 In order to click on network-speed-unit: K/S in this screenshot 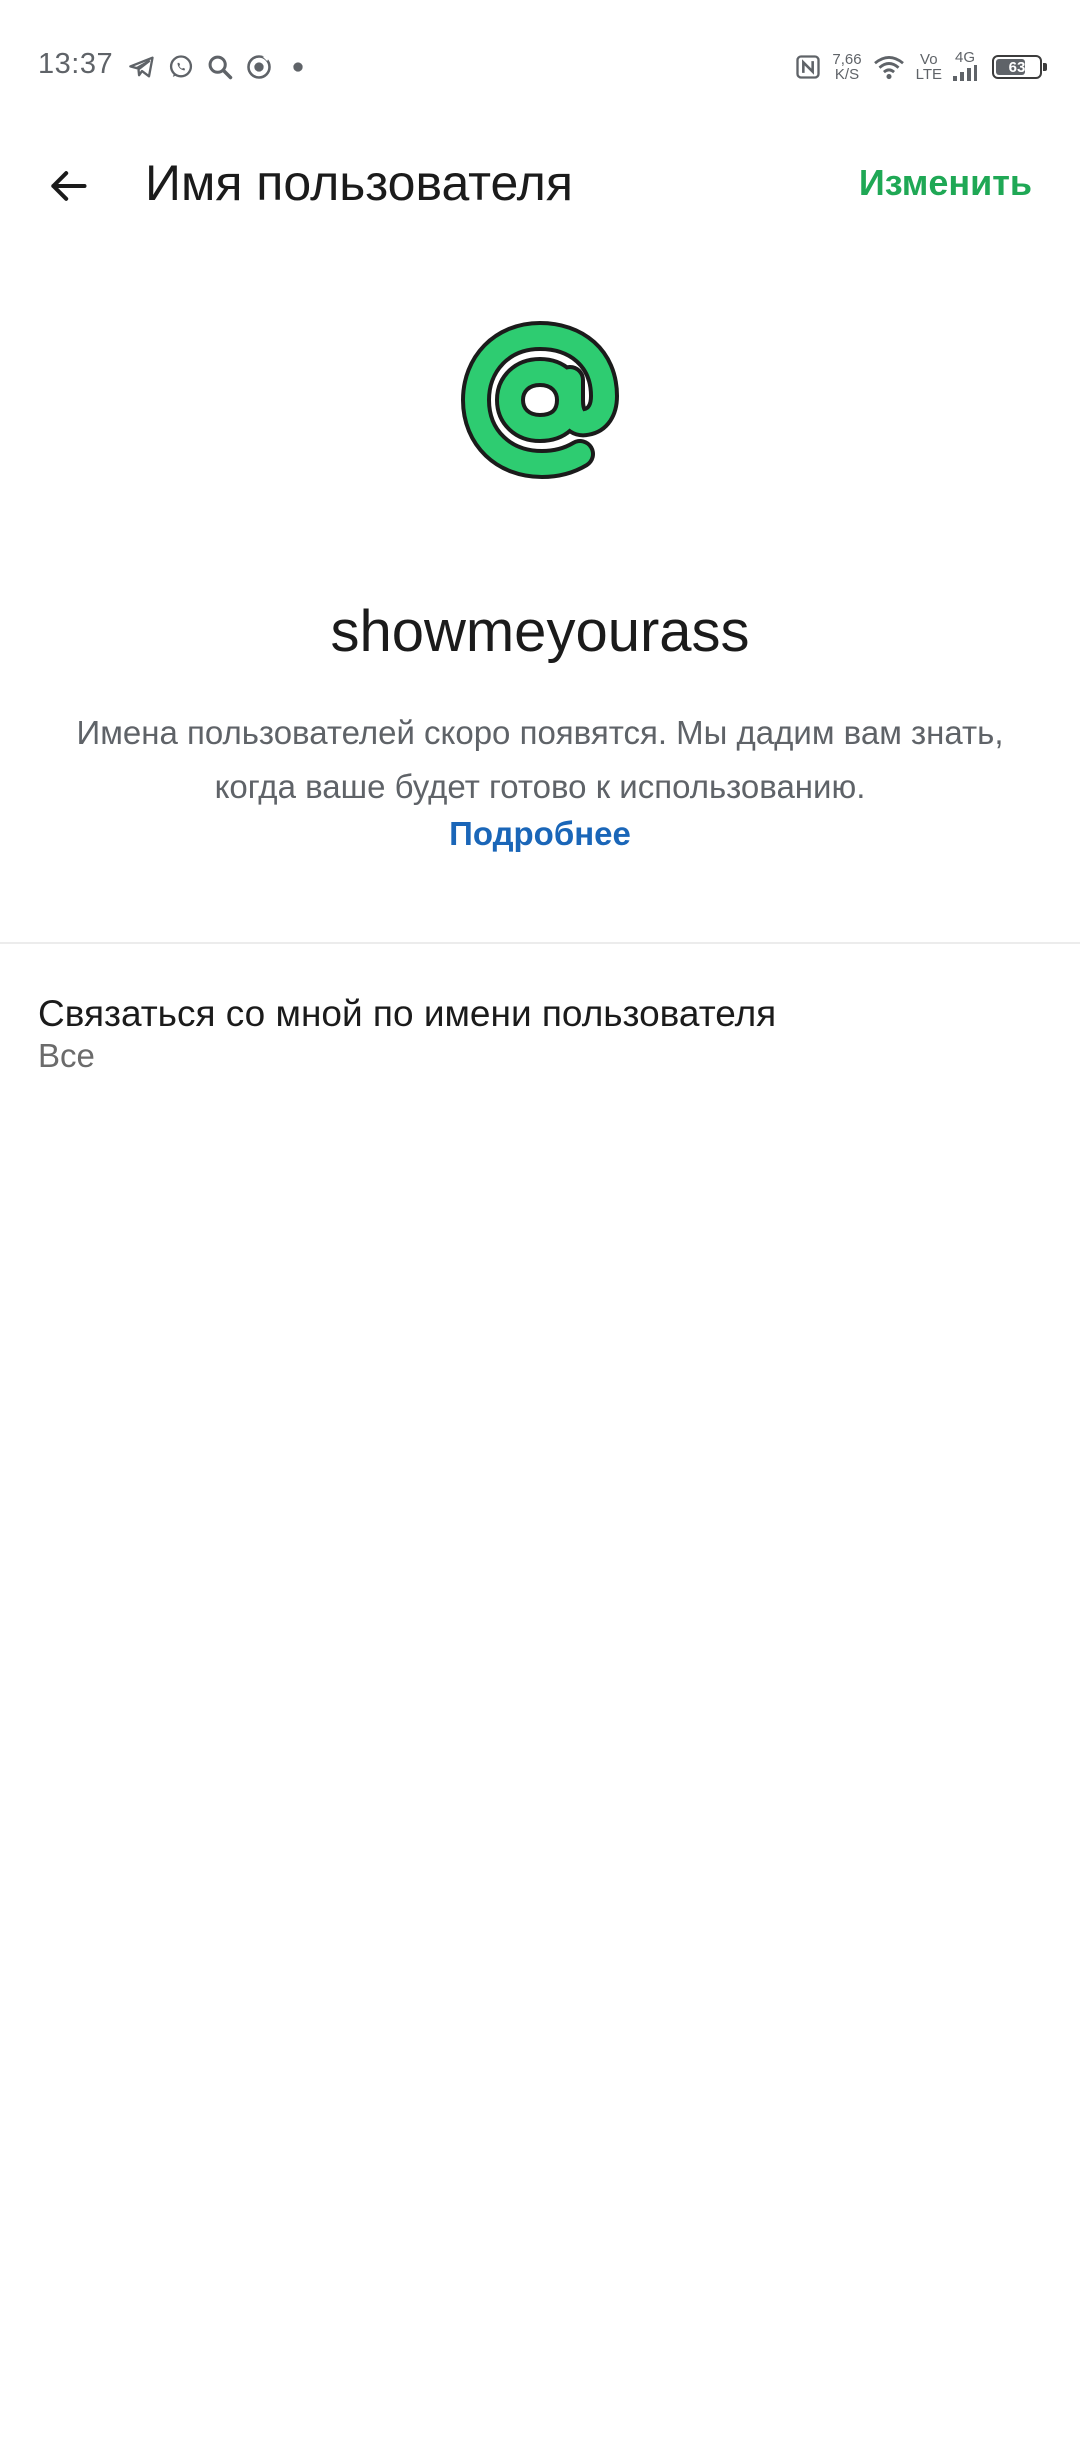, I will do `click(847, 74)`.